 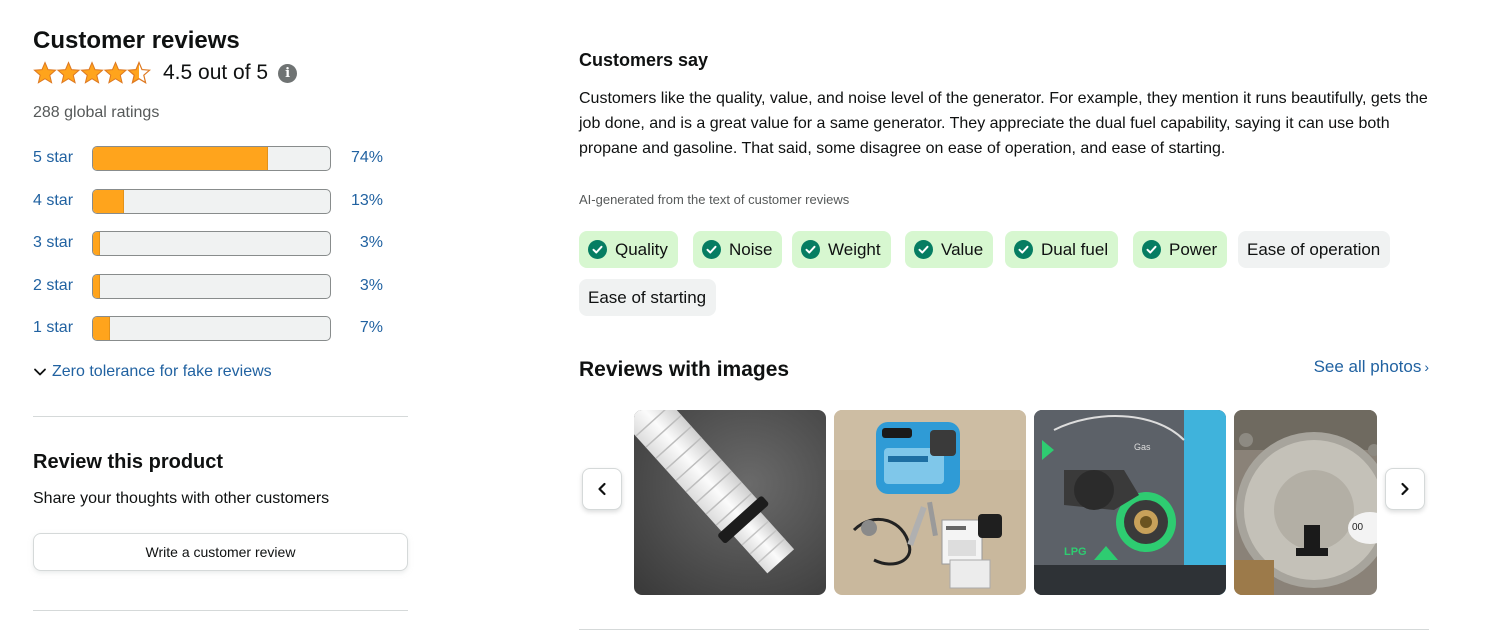 I want to click on reviews-with-images-title: Reviews with images, so click(x=684, y=369).